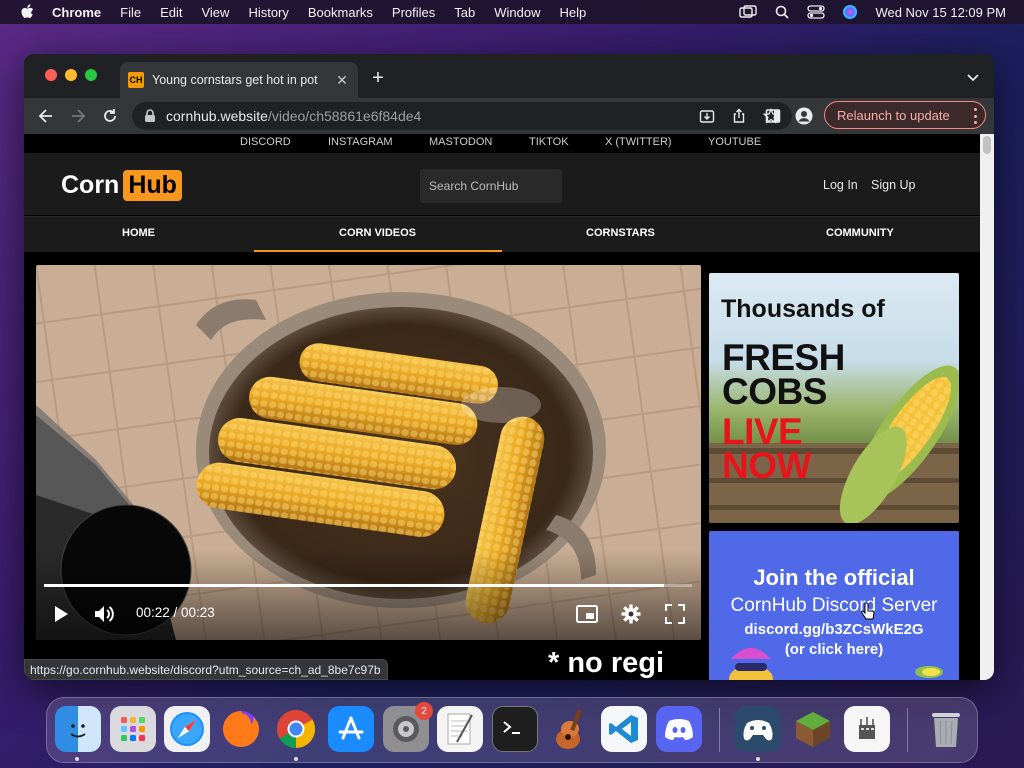 This screenshot has width=1024, height=768. What do you see at coordinates (46, 116) in the screenshot?
I see `back-button` at bounding box center [46, 116].